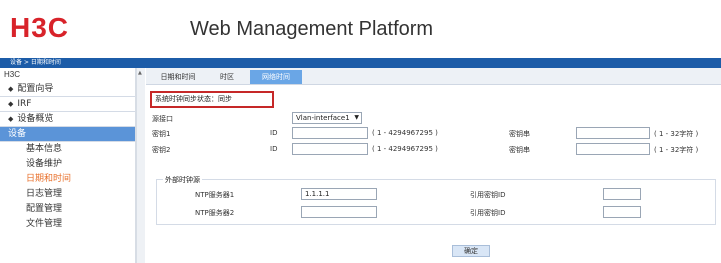 The width and height of the screenshot is (721, 263). What do you see at coordinates (67, 149) in the screenshot?
I see `sidebar-subitem-basic-info: 基本信息` at bounding box center [67, 149].